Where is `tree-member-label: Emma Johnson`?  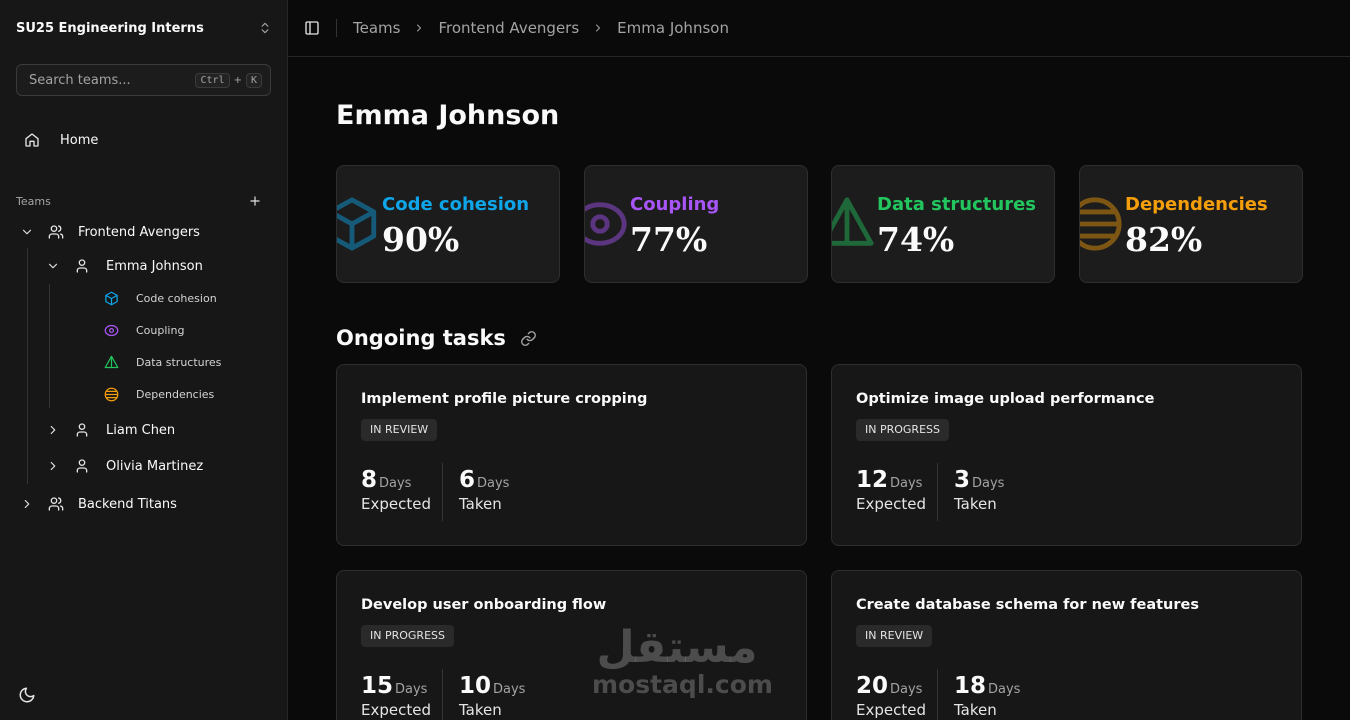 tree-member-label: Emma Johnson is located at coordinates (154, 266).